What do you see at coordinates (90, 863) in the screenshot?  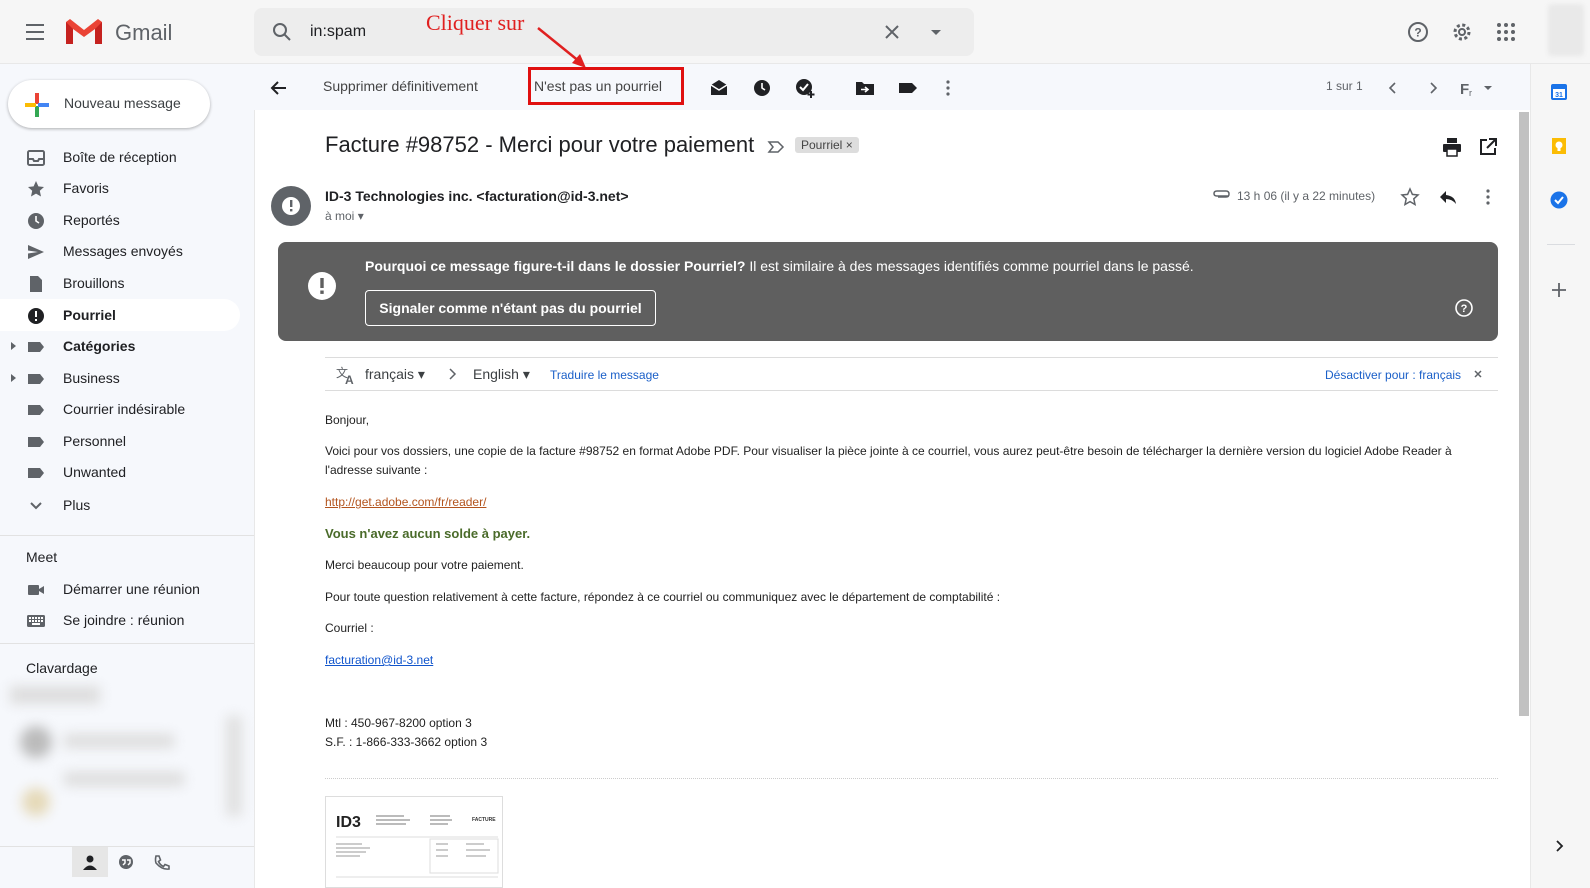 I see `person-icon` at bounding box center [90, 863].